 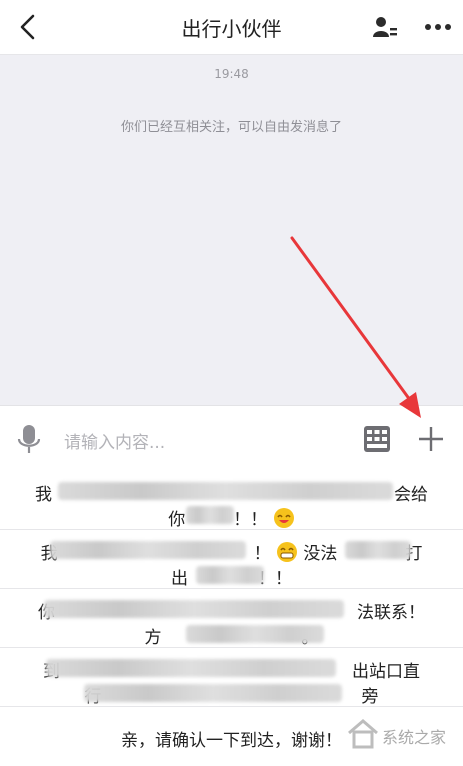 I want to click on contact-card-icon, so click(x=385, y=27).